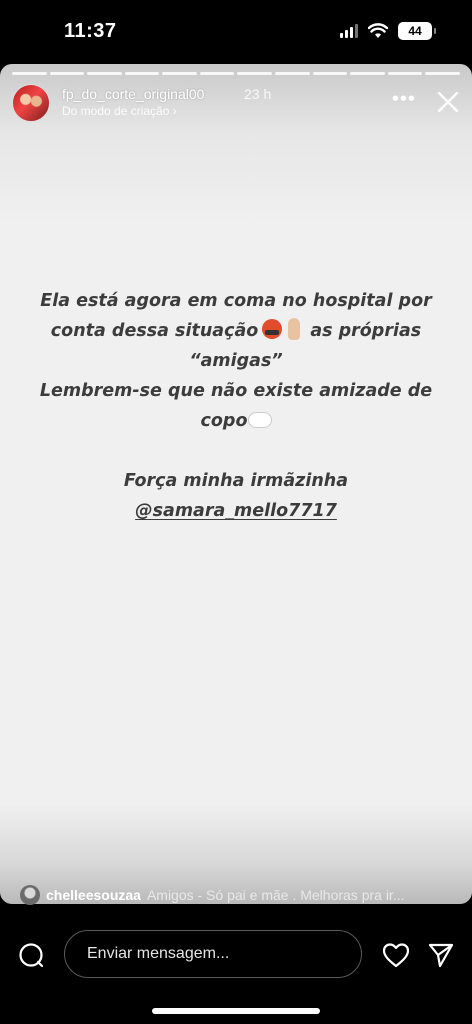 This screenshot has height=1024, width=472. What do you see at coordinates (31, 103) in the screenshot?
I see `avatar` at bounding box center [31, 103].